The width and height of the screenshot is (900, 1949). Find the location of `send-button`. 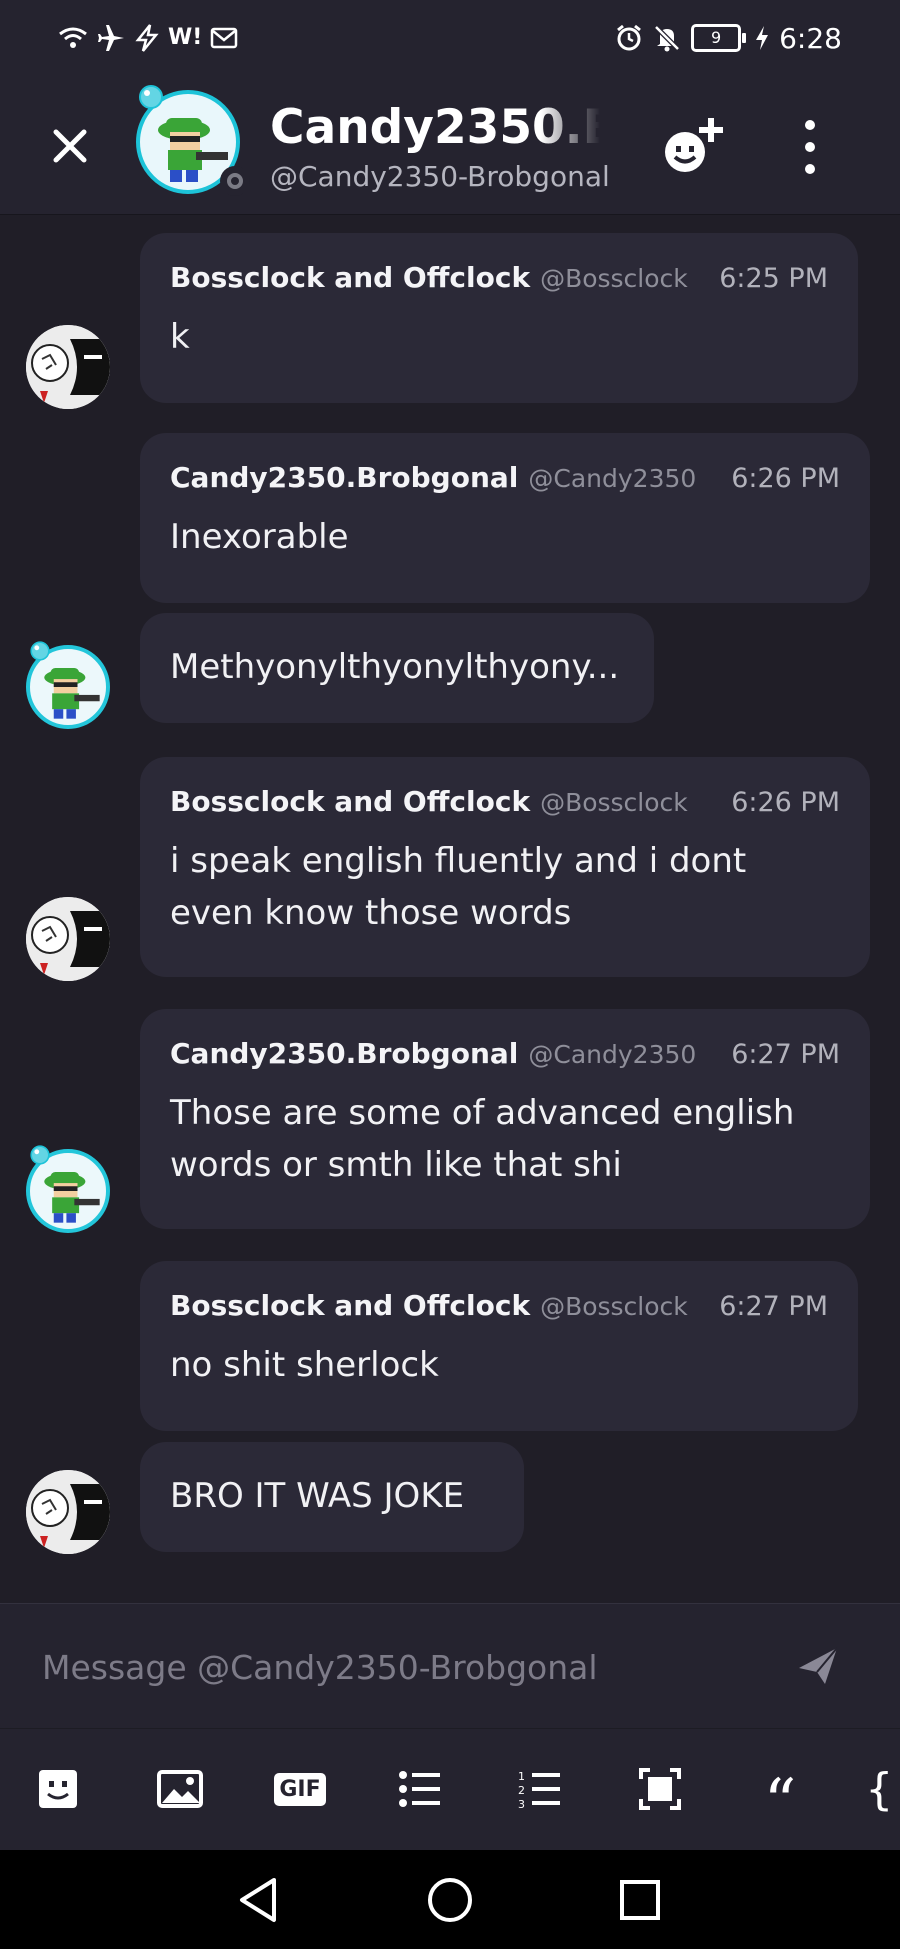

send-button is located at coordinates (820, 1667).